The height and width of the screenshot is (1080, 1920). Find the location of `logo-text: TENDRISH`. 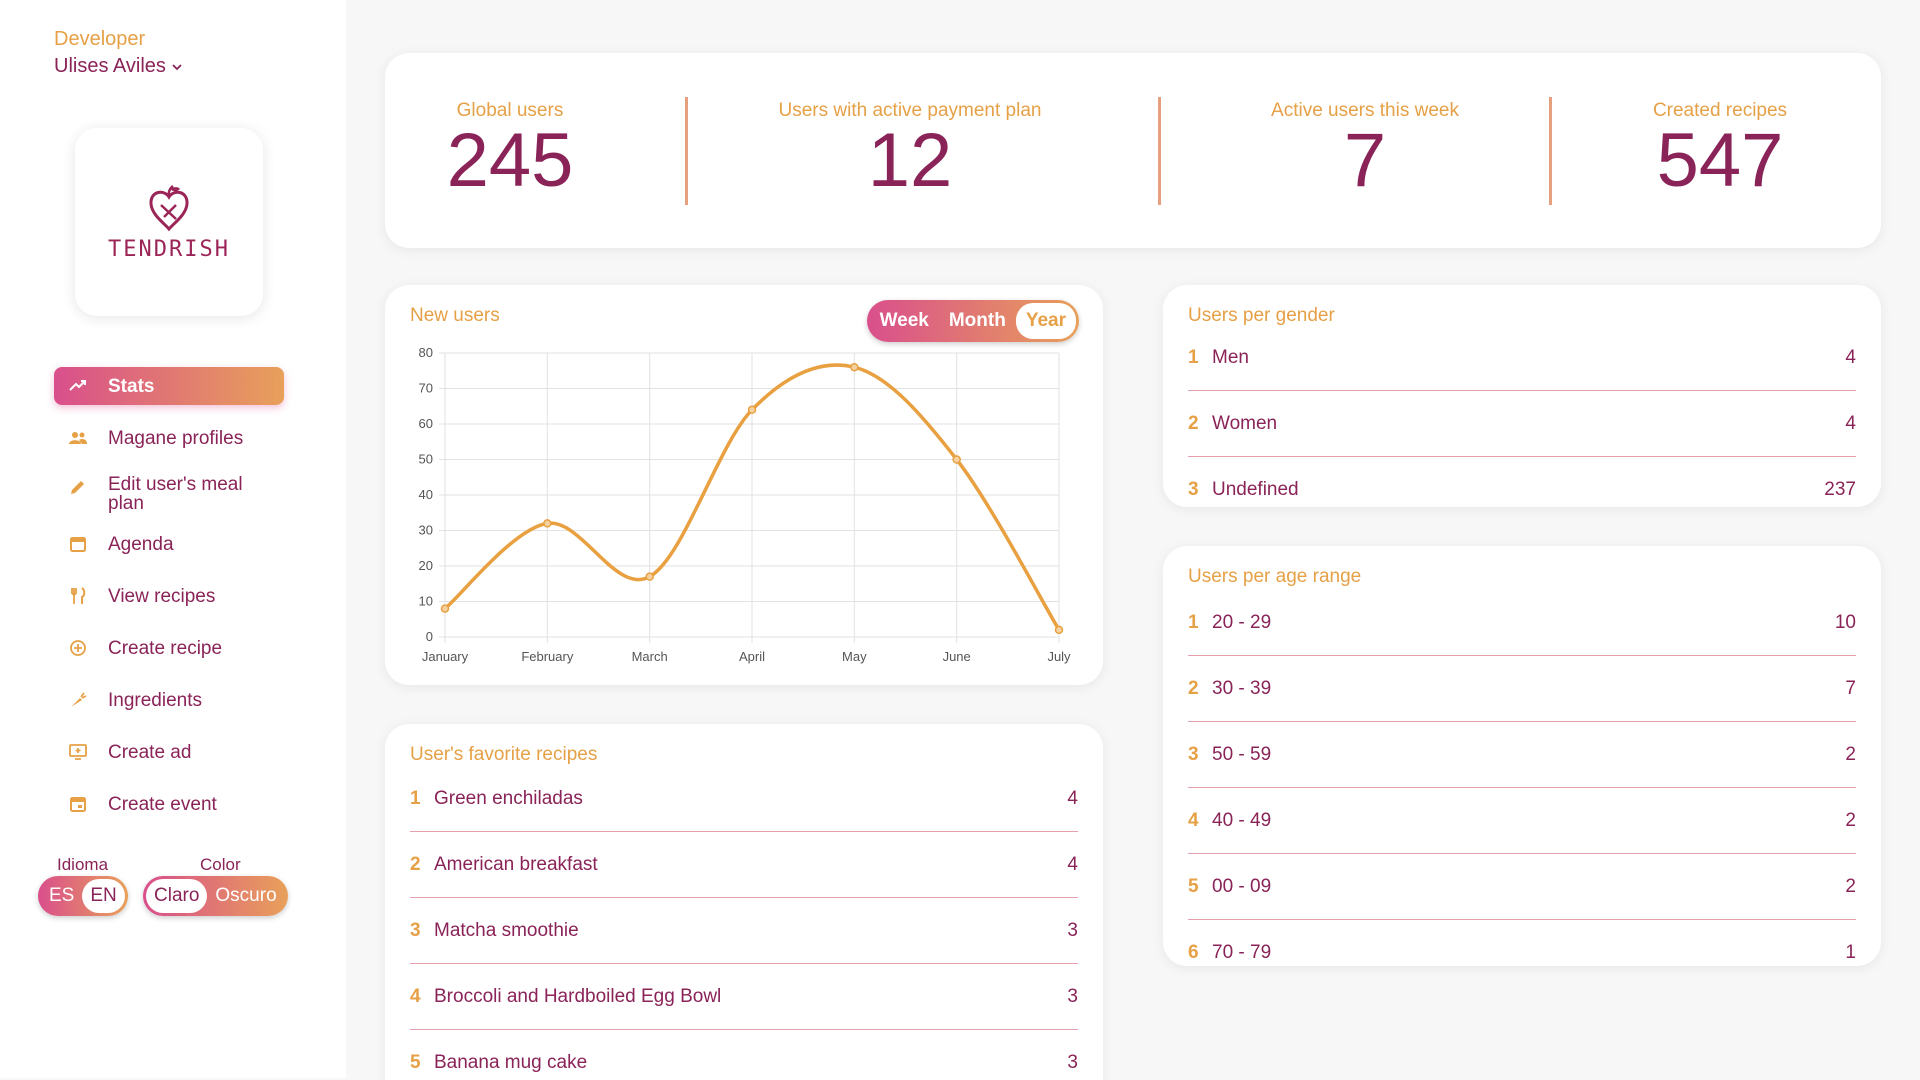

logo-text: TENDRISH is located at coordinates (169, 249).